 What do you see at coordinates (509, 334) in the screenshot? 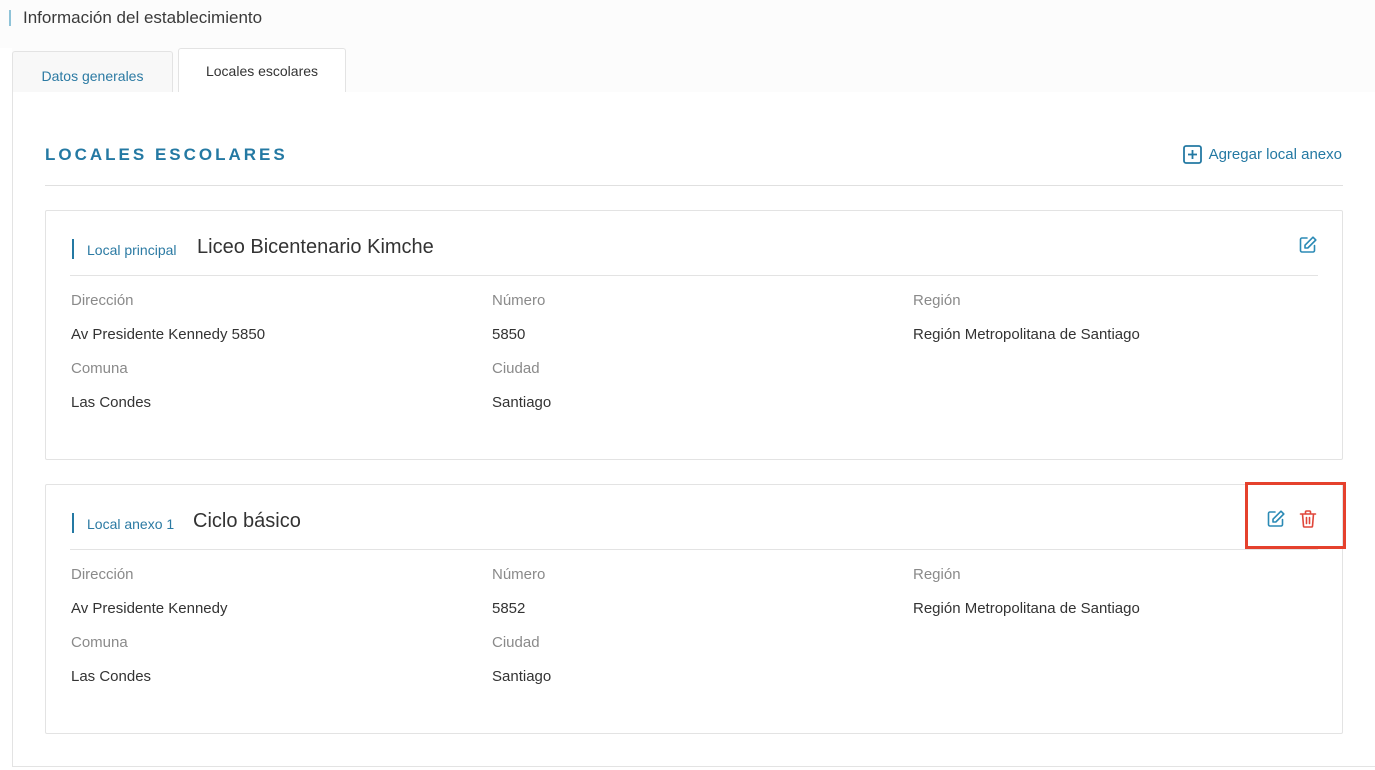
I see `value-numero: 5850` at bounding box center [509, 334].